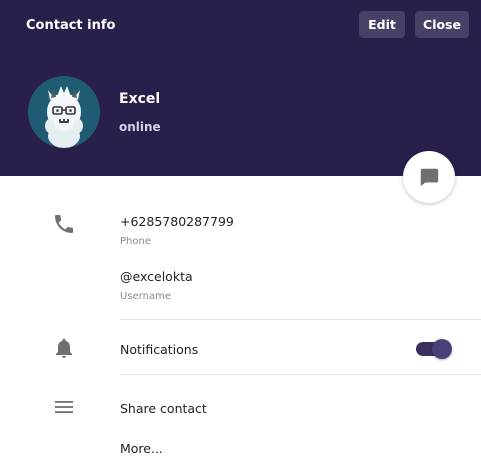  What do you see at coordinates (442, 349) in the screenshot?
I see `toggle-knob` at bounding box center [442, 349].